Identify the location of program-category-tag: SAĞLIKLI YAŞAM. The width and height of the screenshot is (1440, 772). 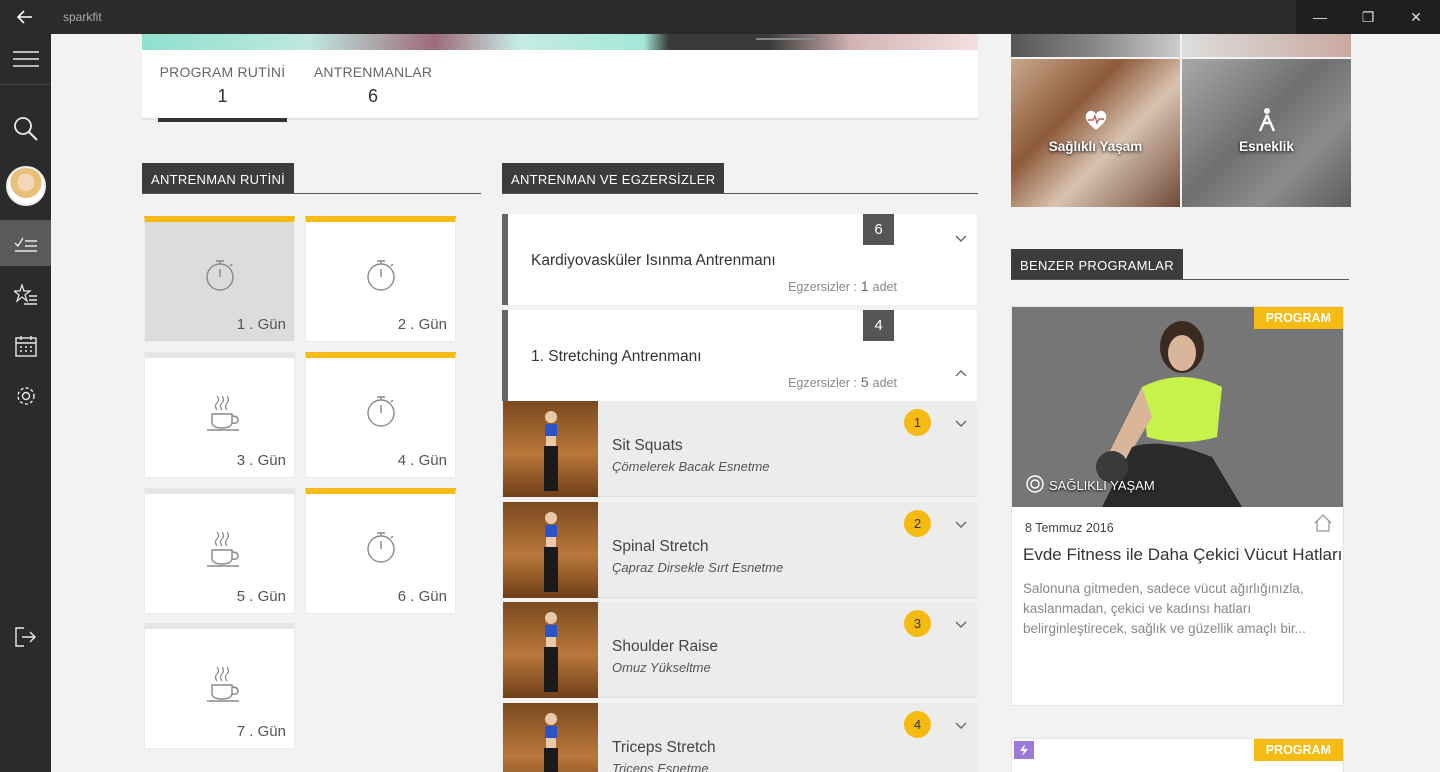
(1090, 485).